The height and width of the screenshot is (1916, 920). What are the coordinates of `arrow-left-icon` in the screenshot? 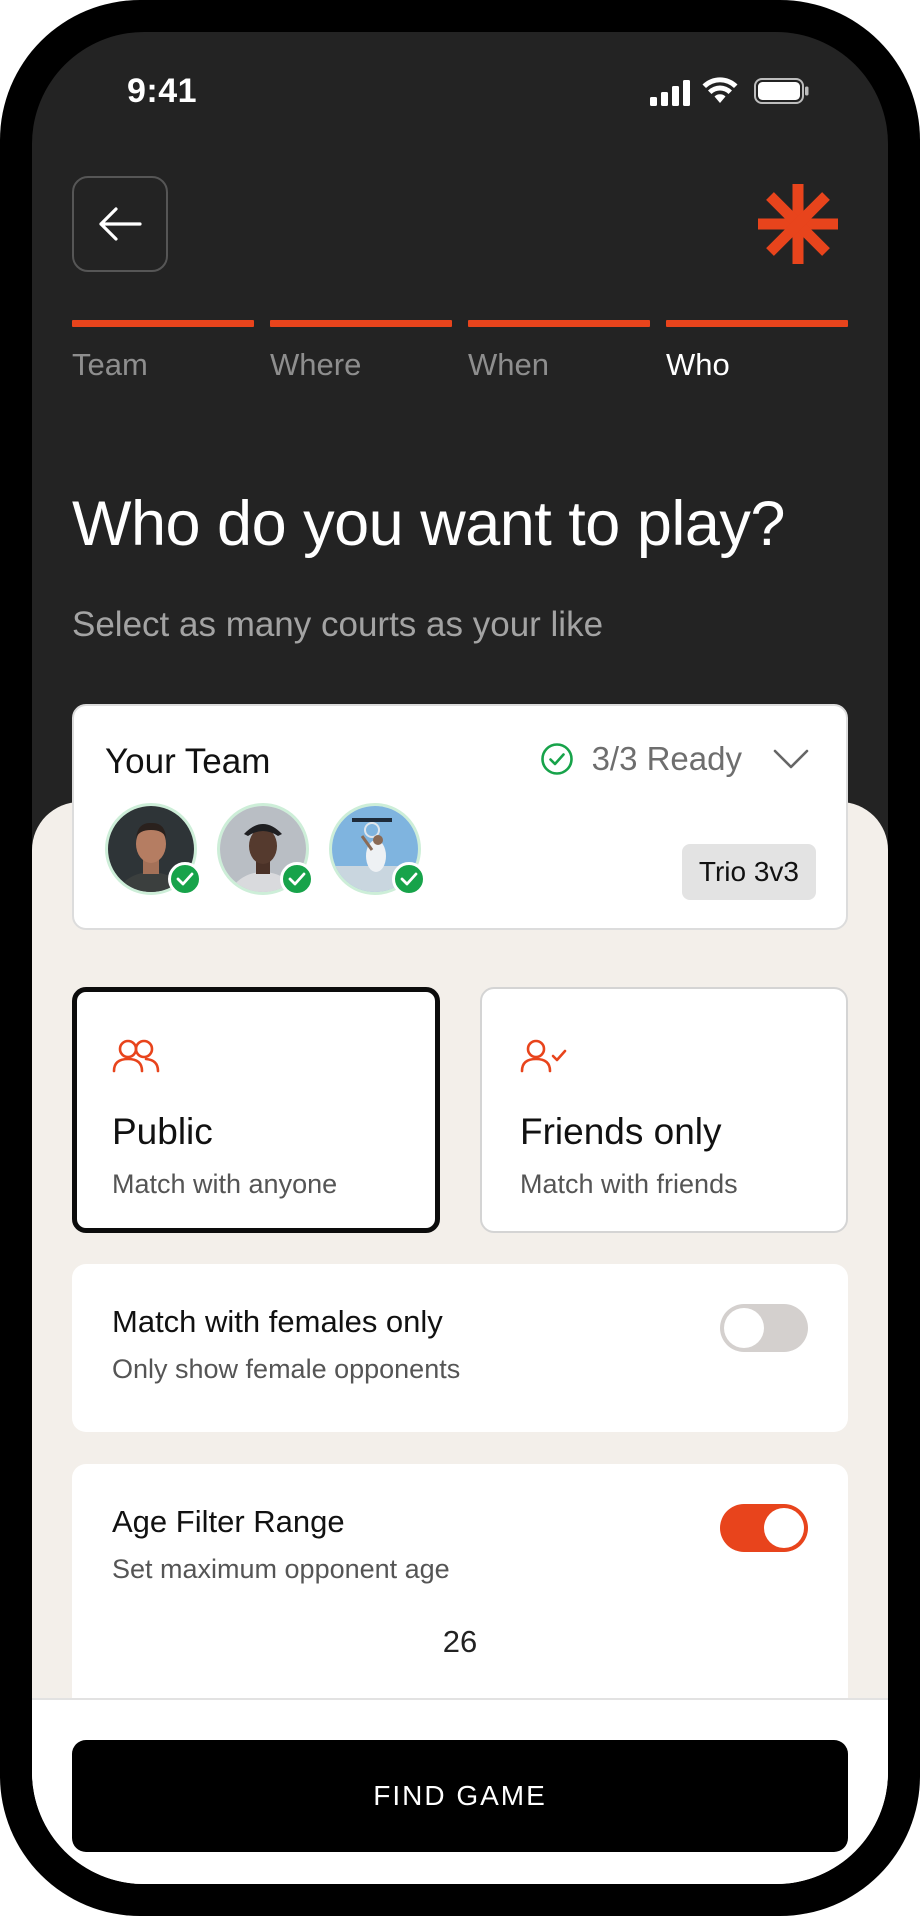 It's located at (120, 224).